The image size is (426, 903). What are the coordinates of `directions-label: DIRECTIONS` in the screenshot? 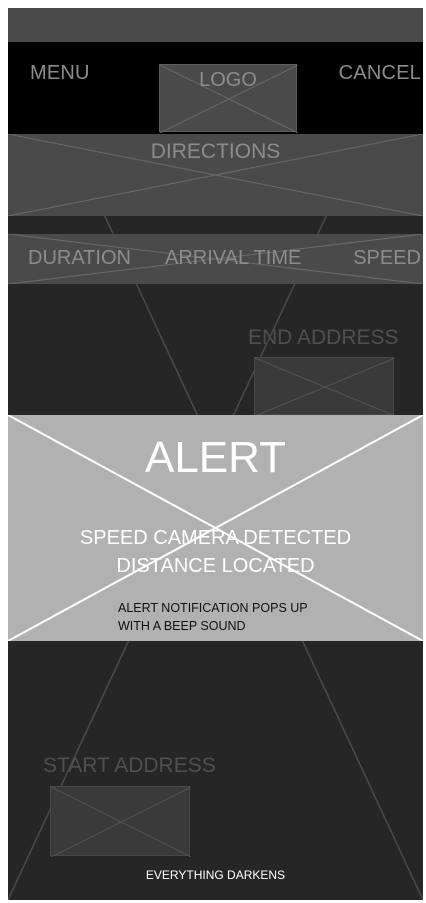 It's located at (215, 151).